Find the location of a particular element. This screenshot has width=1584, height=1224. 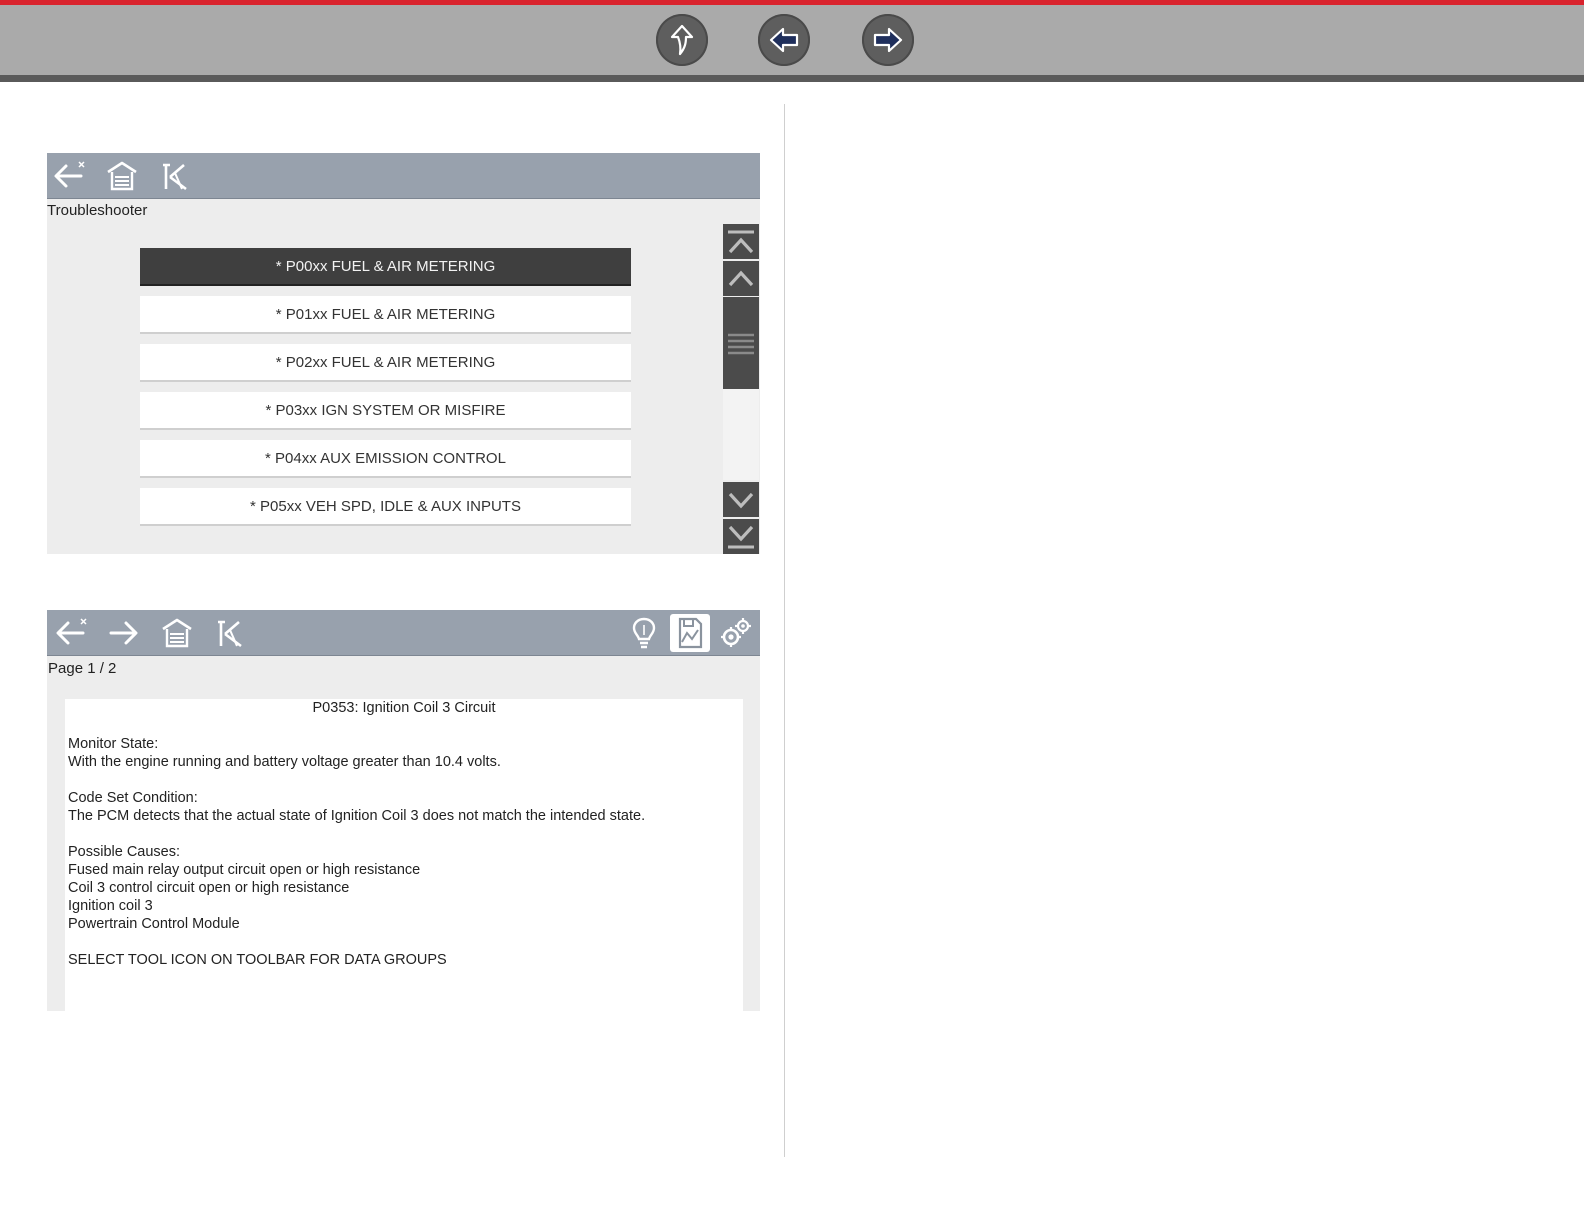

save-report-icon is located at coordinates (690, 633).